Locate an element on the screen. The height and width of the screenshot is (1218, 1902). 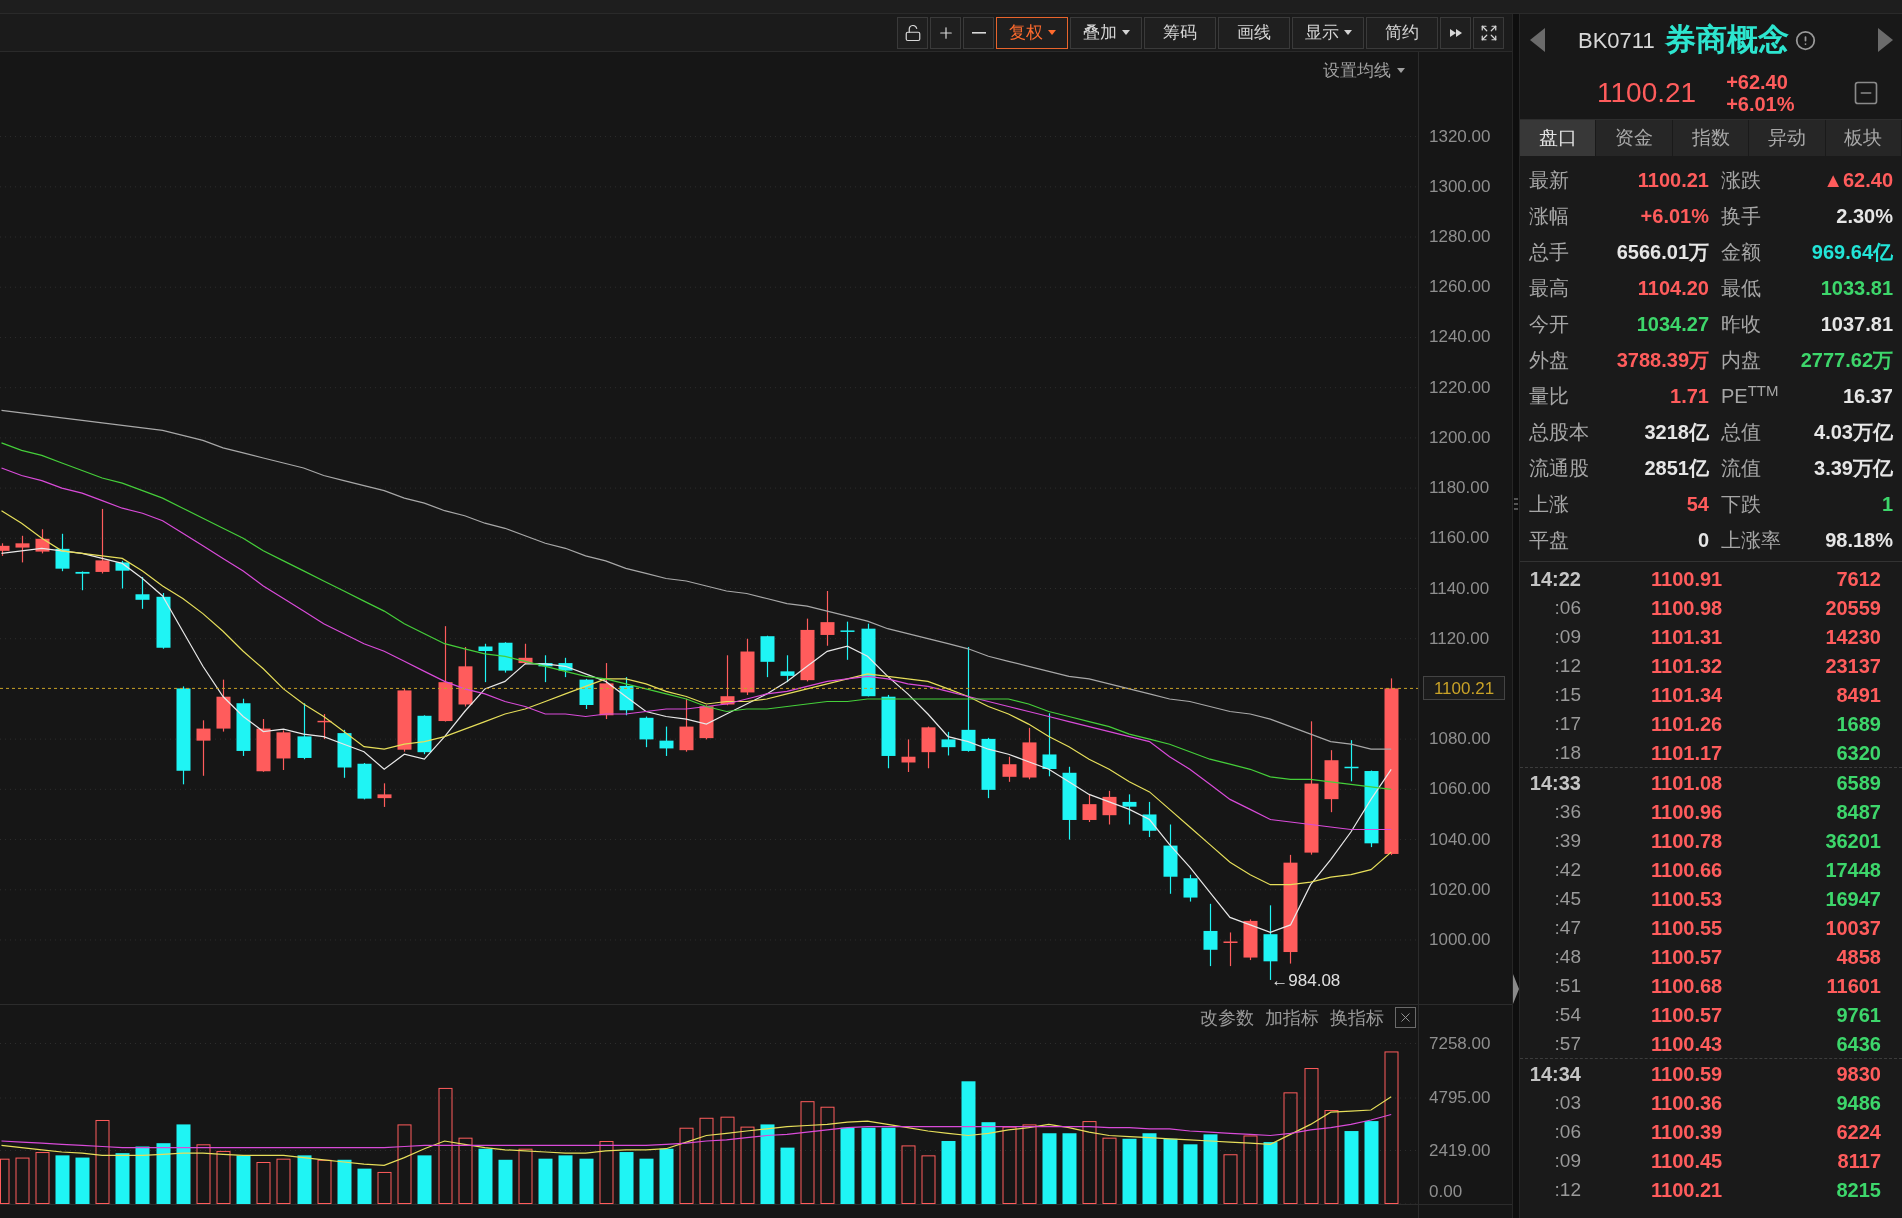
grip-icon is located at coordinates (1516, 504).